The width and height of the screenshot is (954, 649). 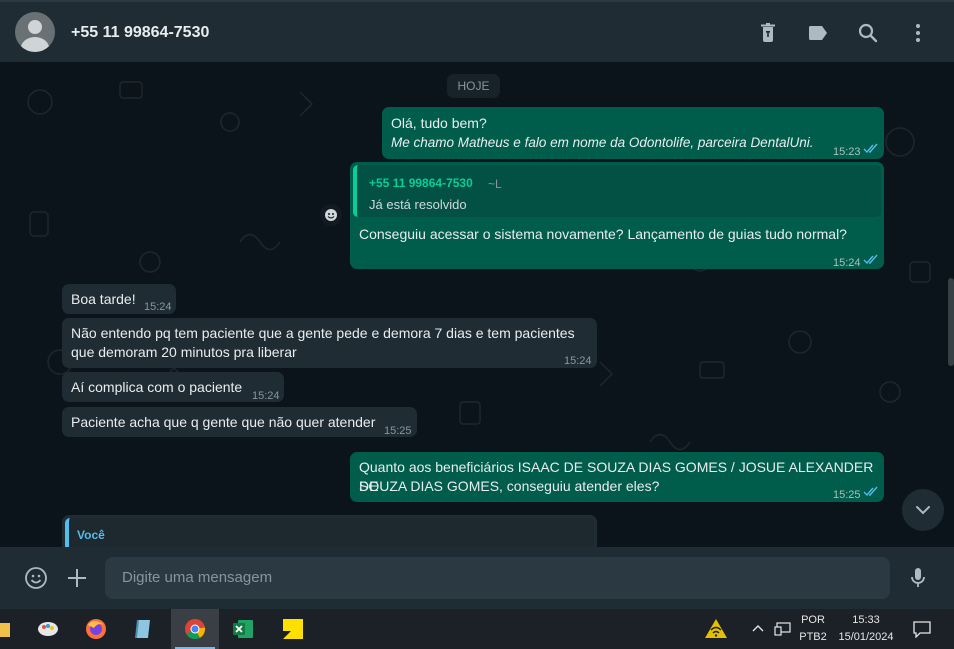 What do you see at coordinates (497, 578) in the screenshot?
I see `message-input: Digite uma mensagem` at bounding box center [497, 578].